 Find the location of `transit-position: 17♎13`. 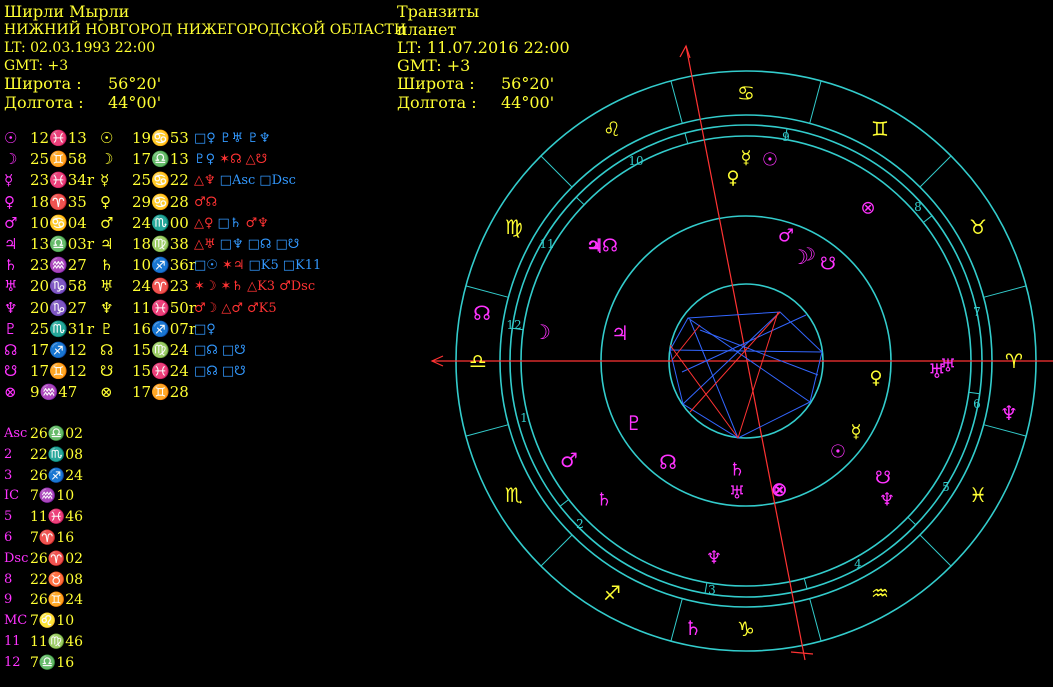

transit-position: 17♎13 is located at coordinates (160, 159).